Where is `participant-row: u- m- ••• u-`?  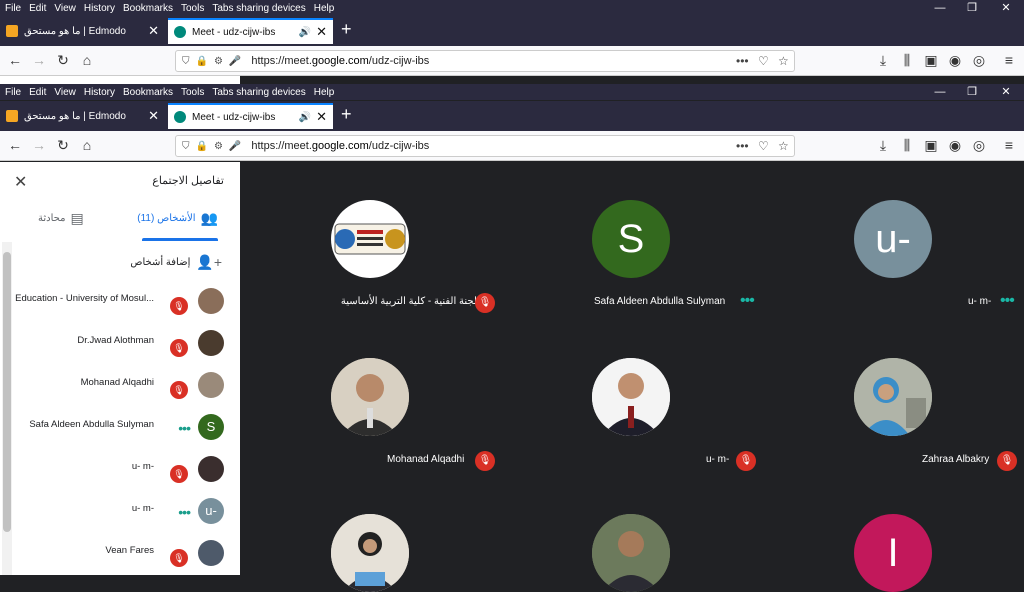 participant-row: u- m- ••• u- is located at coordinates (119, 511).